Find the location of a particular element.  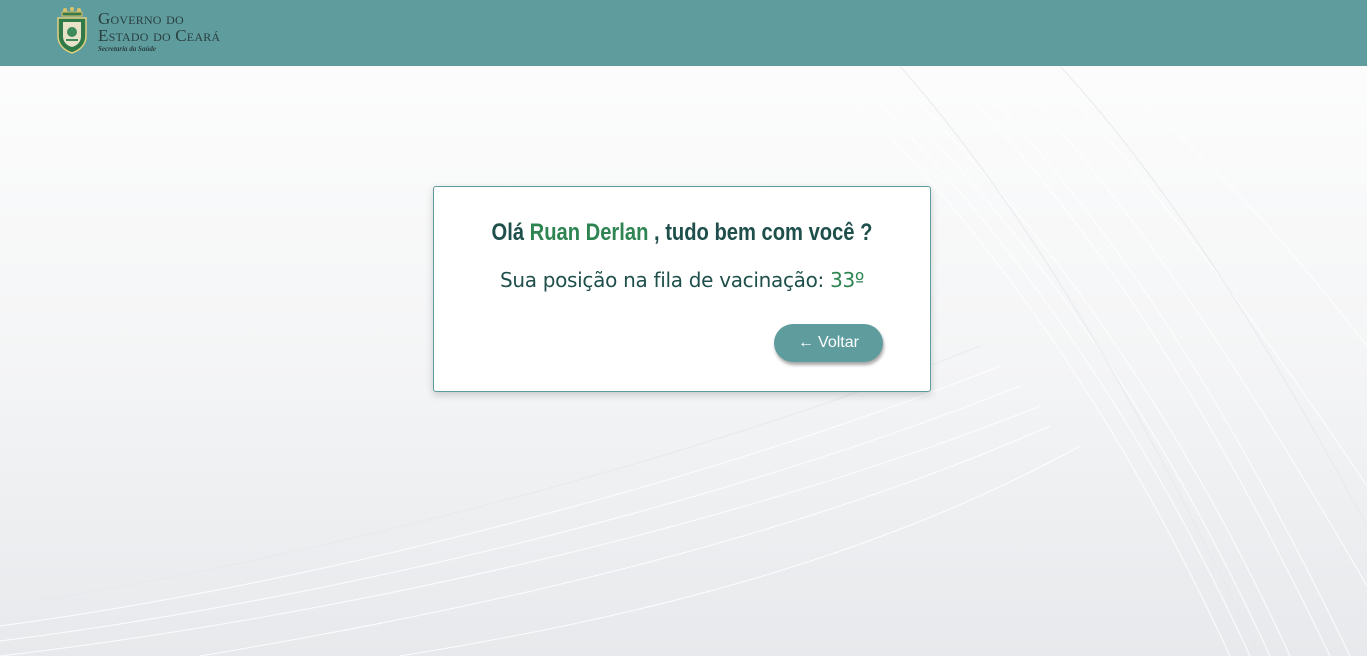

logo-line-secretaria: Secretaria da Saúde is located at coordinates (127, 49).